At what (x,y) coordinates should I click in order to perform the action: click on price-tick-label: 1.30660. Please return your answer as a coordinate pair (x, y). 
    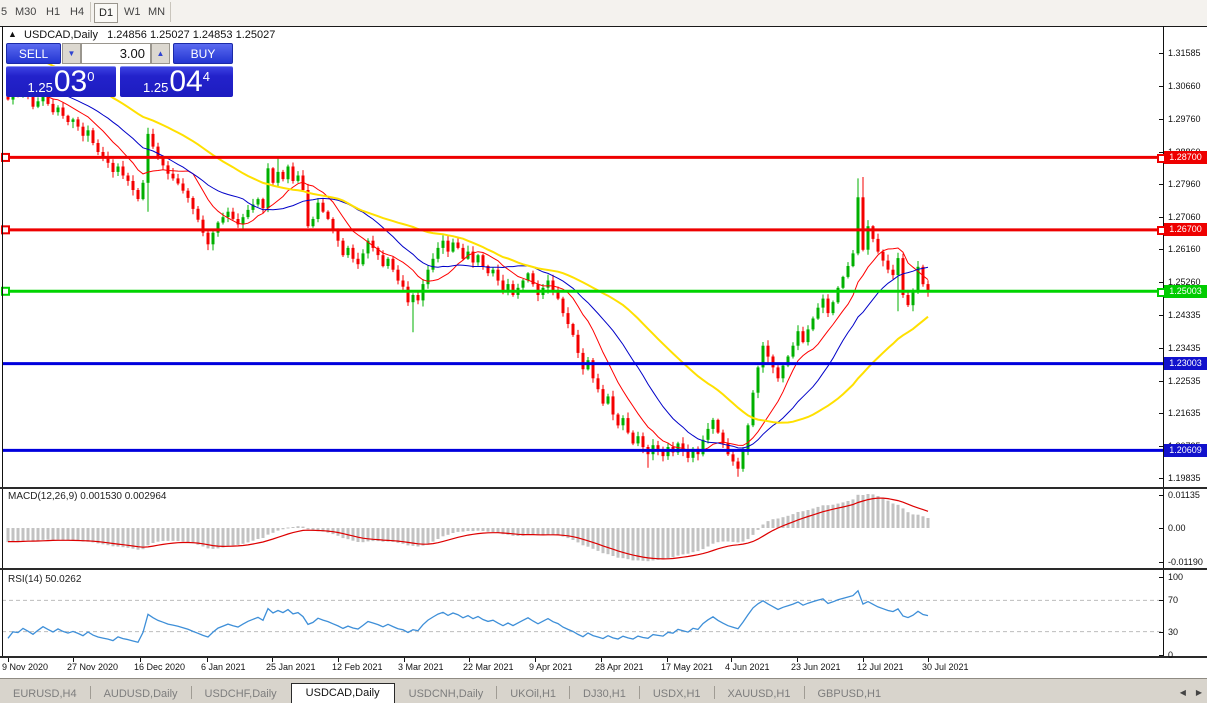
    Looking at the image, I should click on (1184, 86).